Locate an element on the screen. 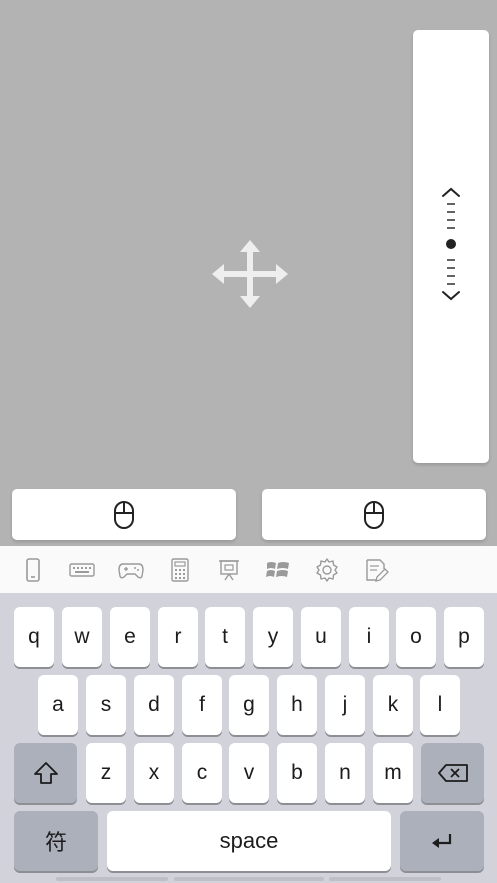 The height and width of the screenshot is (883, 497). return-key is located at coordinates (442, 841).